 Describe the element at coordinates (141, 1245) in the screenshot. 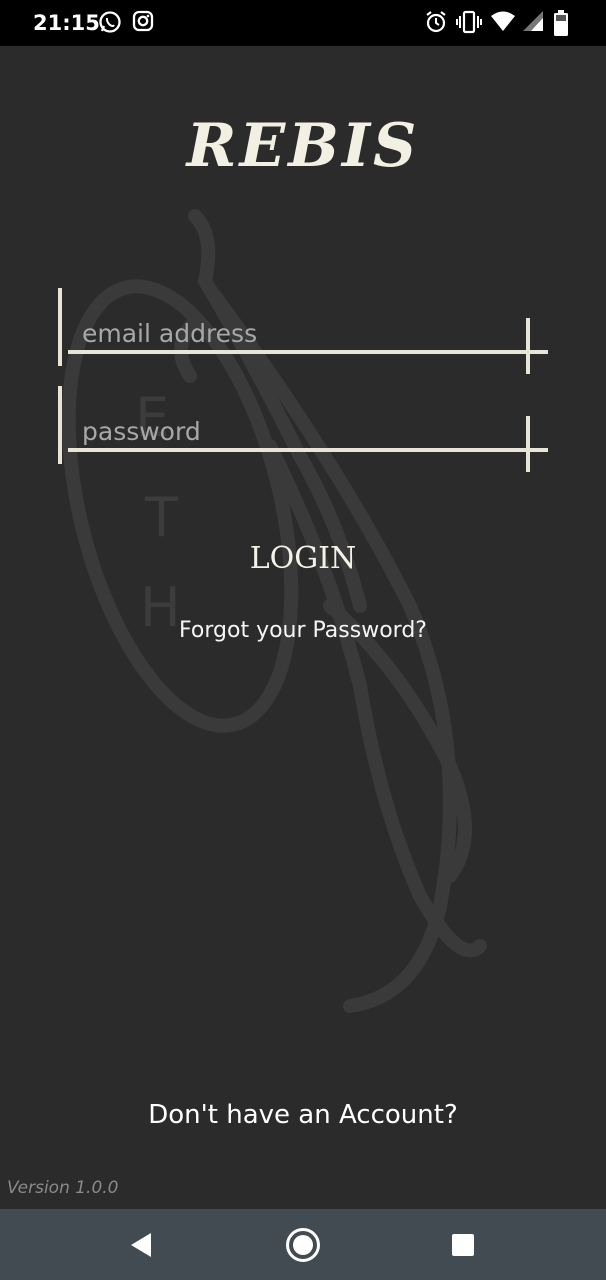

I see `back-icon` at that location.